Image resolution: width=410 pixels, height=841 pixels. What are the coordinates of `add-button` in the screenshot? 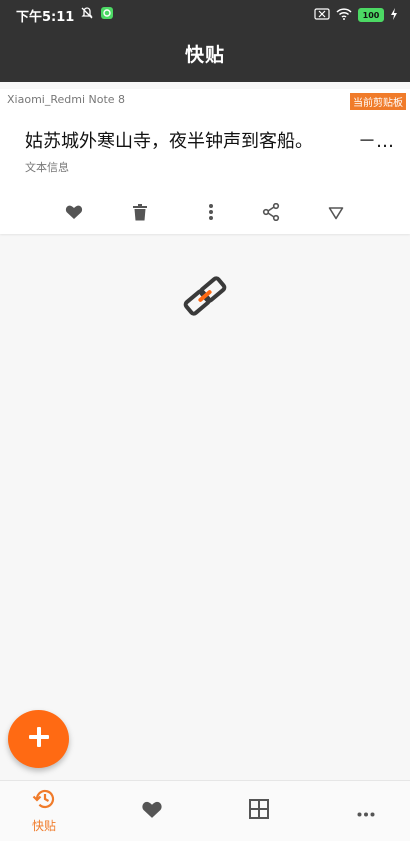 It's located at (38, 739).